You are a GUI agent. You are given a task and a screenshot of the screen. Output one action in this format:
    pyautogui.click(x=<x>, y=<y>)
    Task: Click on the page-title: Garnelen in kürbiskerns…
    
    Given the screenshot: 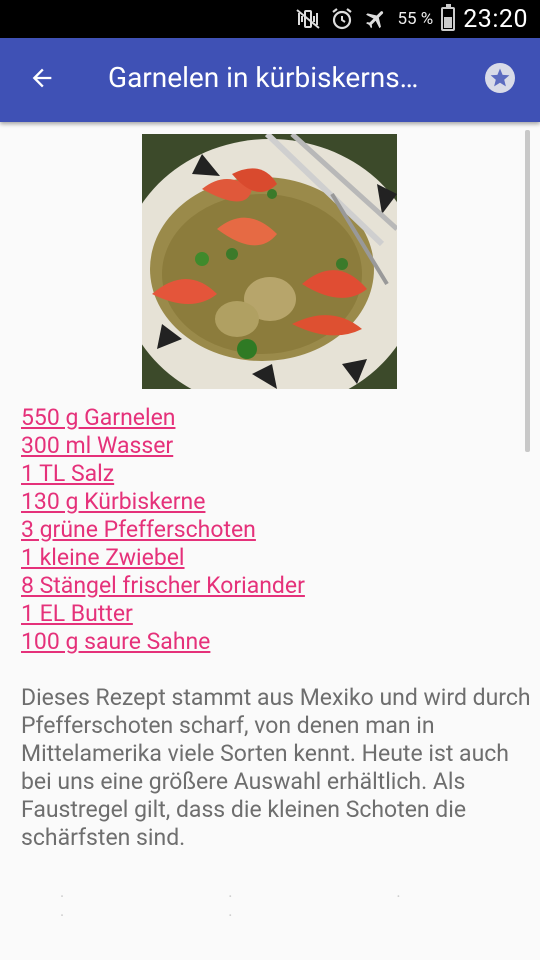 What is the action you would take?
    pyautogui.click(x=263, y=77)
    